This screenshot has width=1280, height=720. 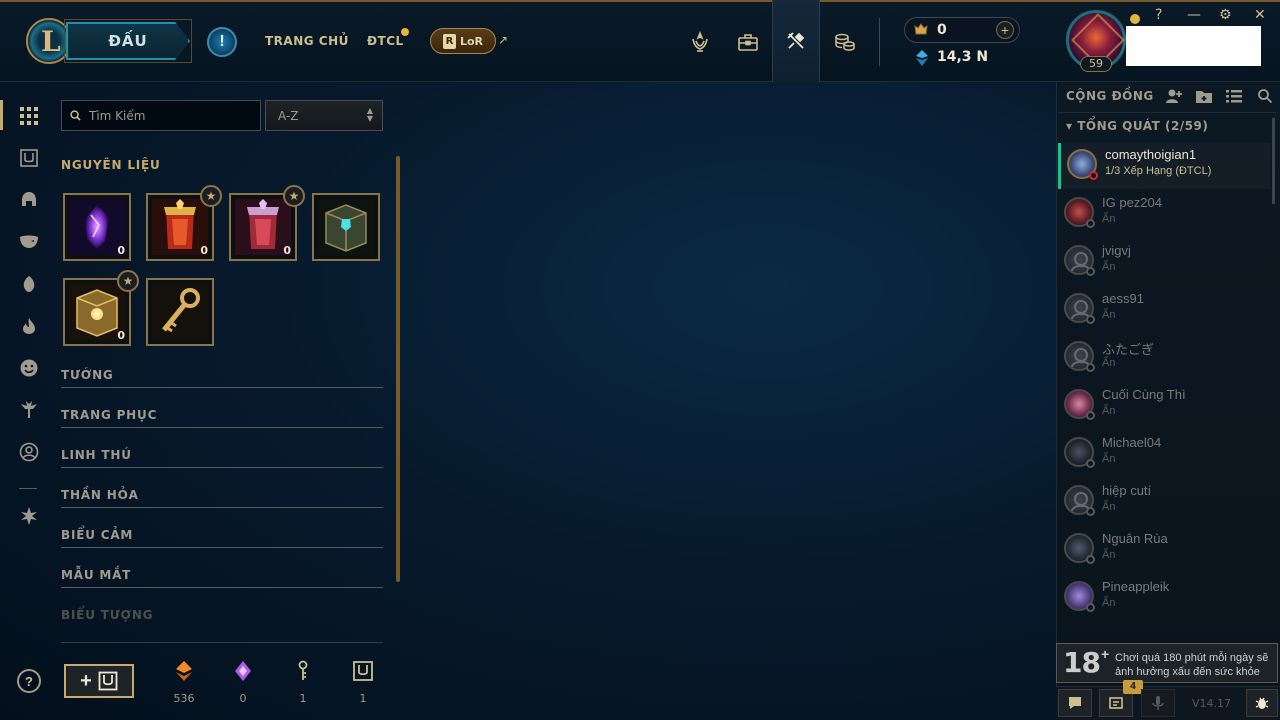 What do you see at coordinates (1204, 96) in the screenshot?
I see `add-folder-icon` at bounding box center [1204, 96].